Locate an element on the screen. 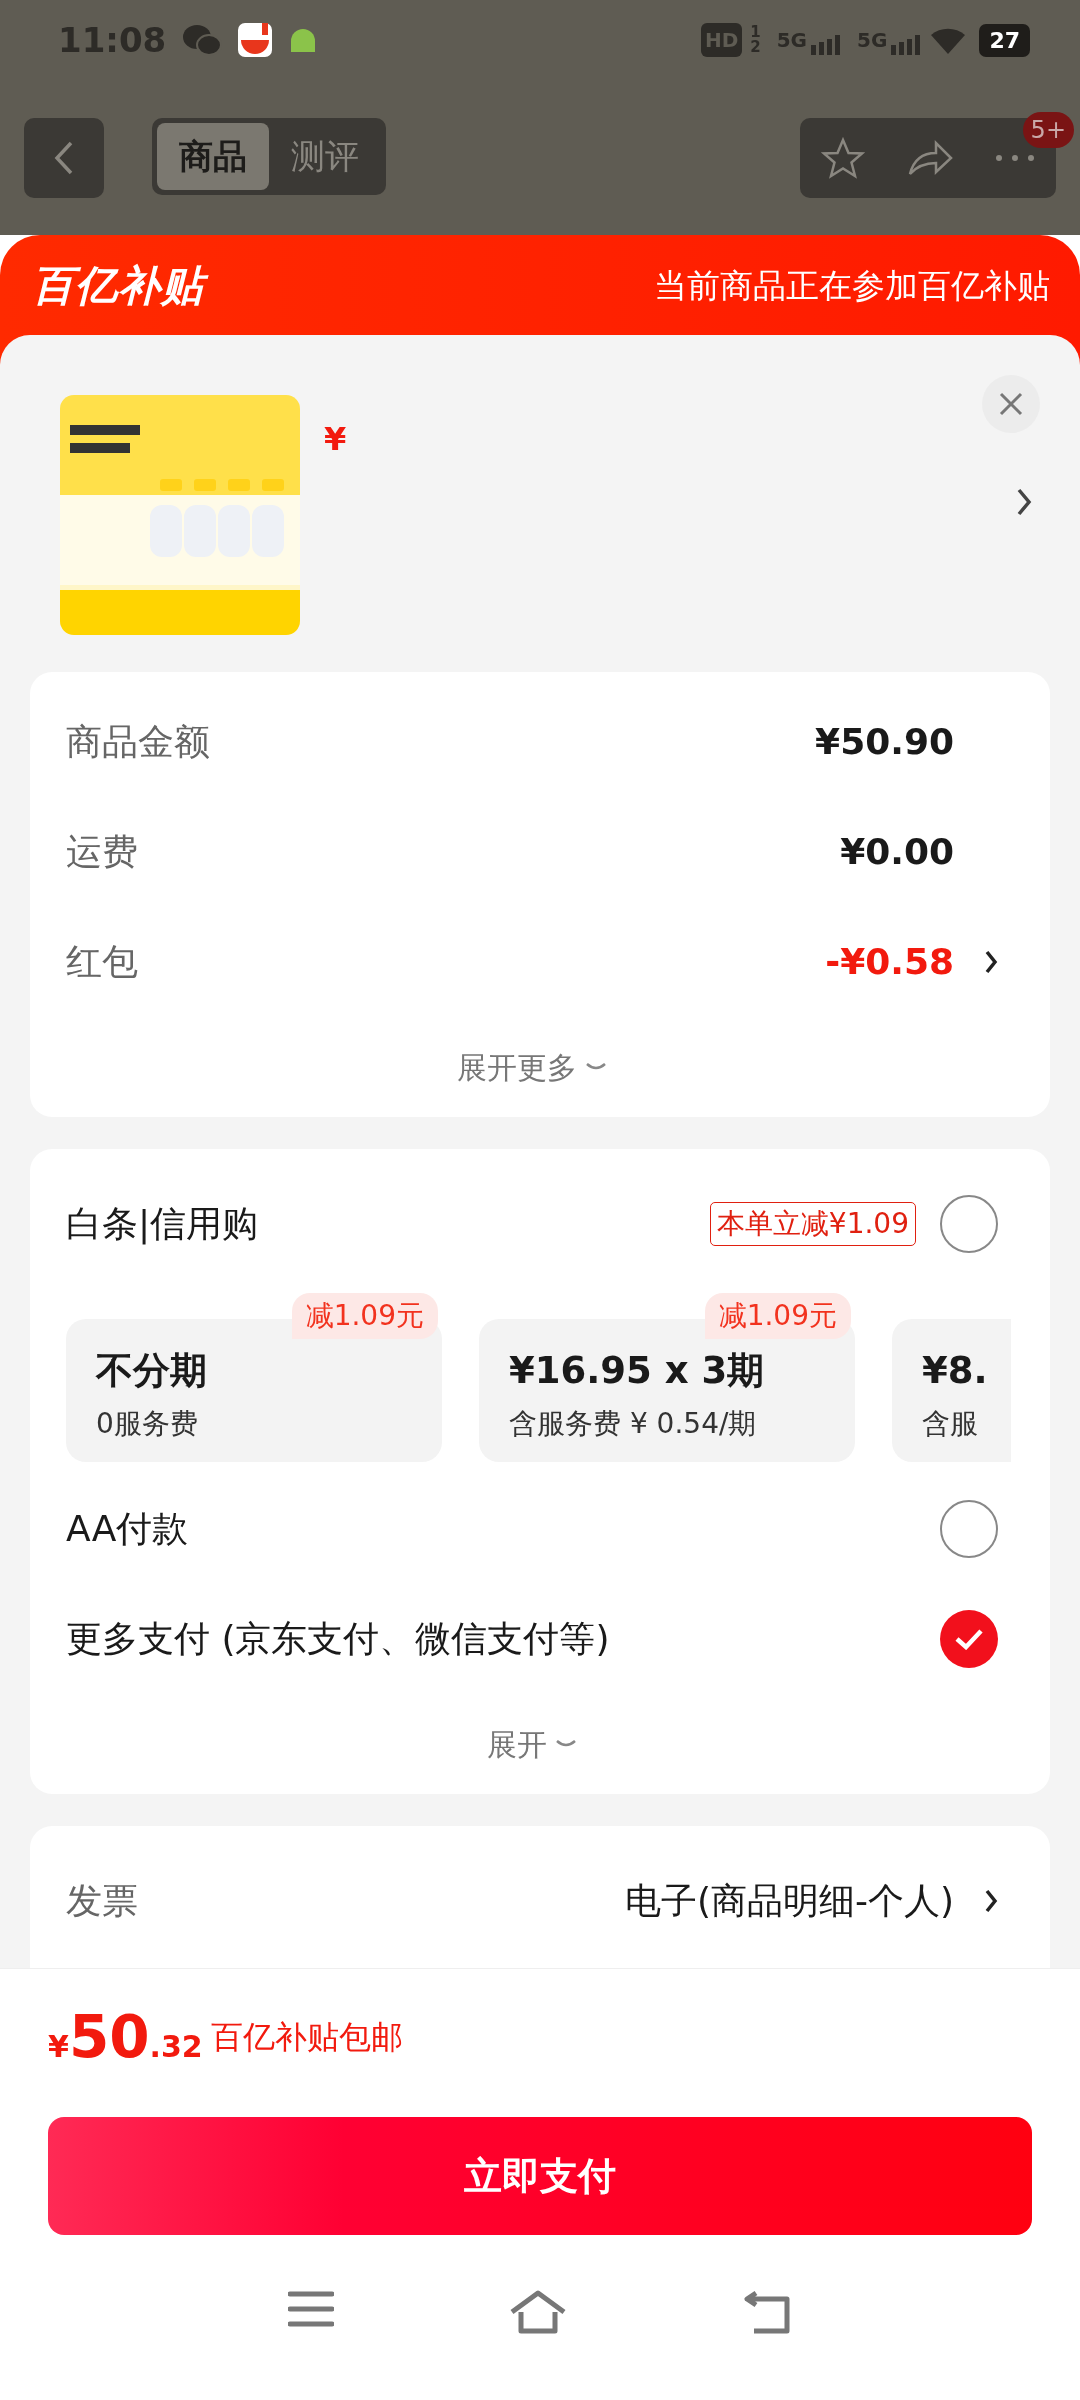 This screenshot has width=1080, height=2400. menu-icon is located at coordinates (310, 2309).